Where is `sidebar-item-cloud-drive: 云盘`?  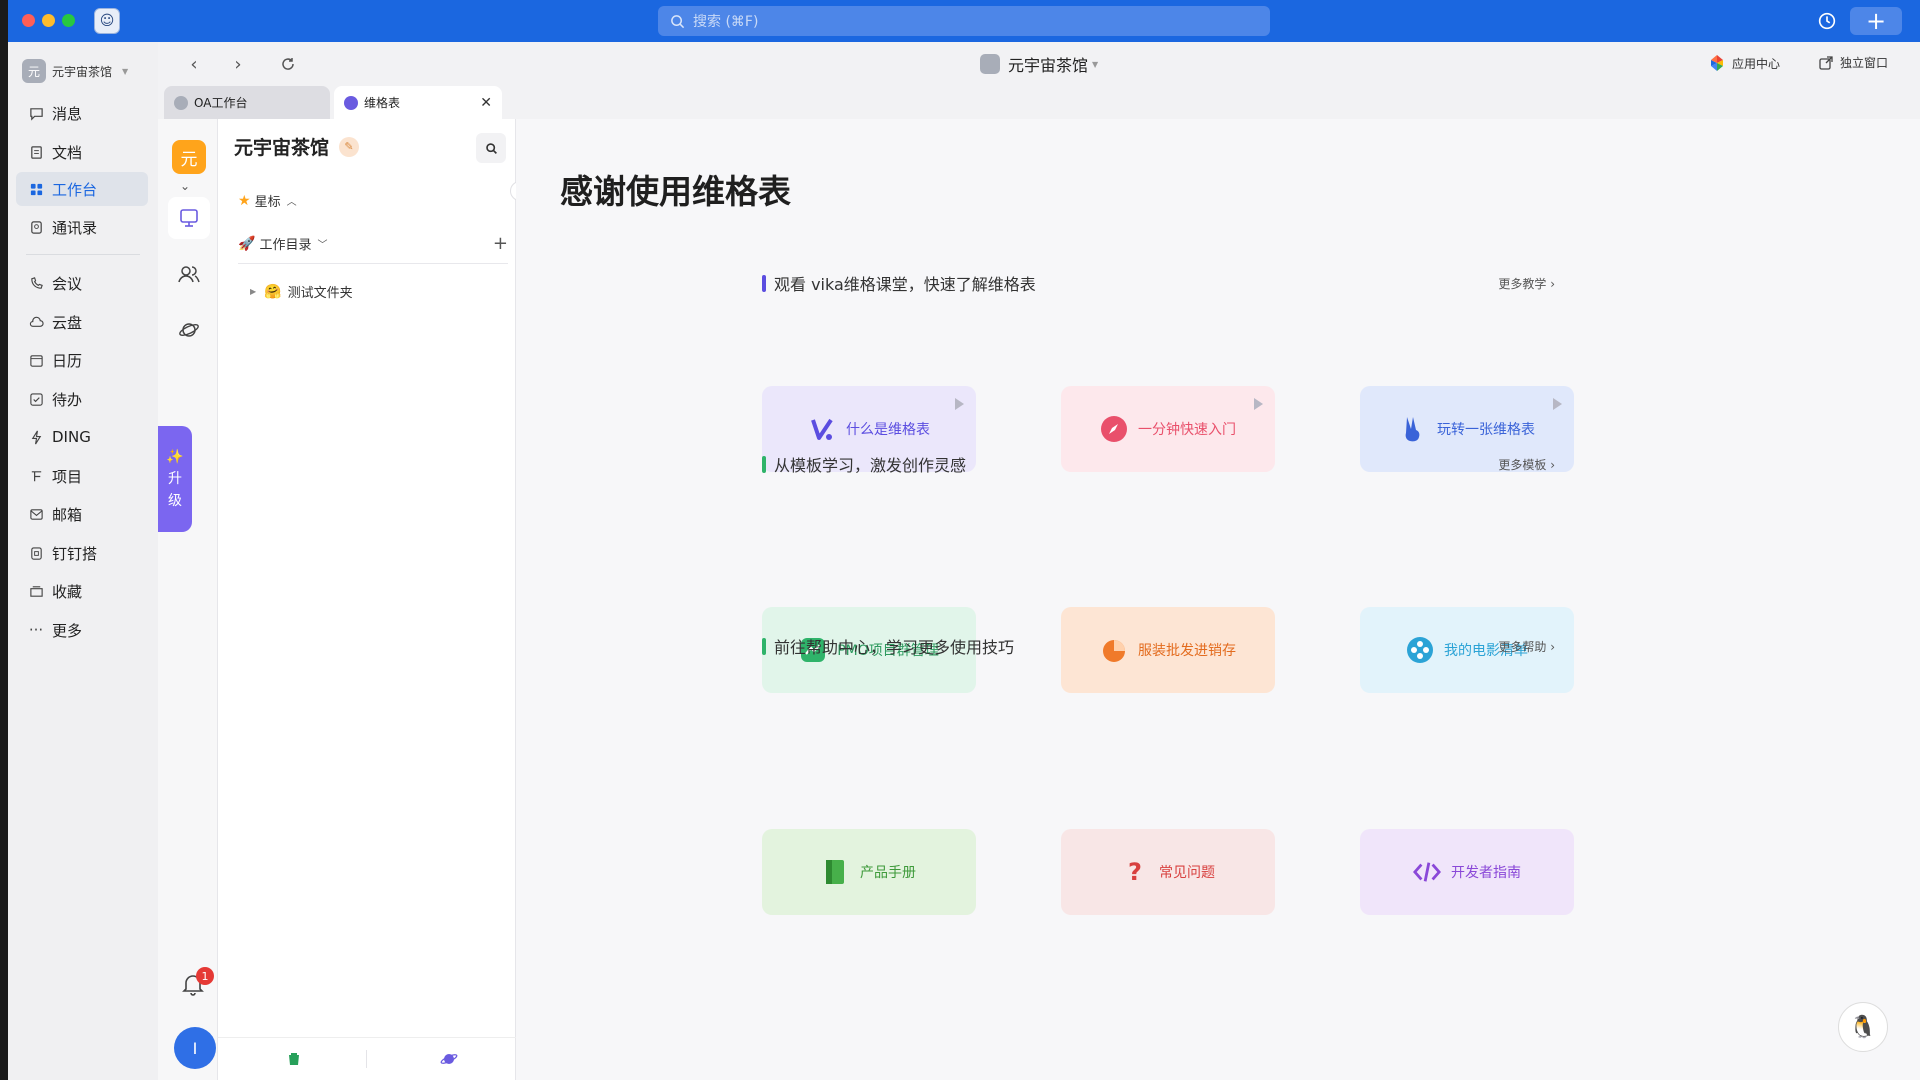 sidebar-item-cloud-drive: 云盘 is located at coordinates (82, 322).